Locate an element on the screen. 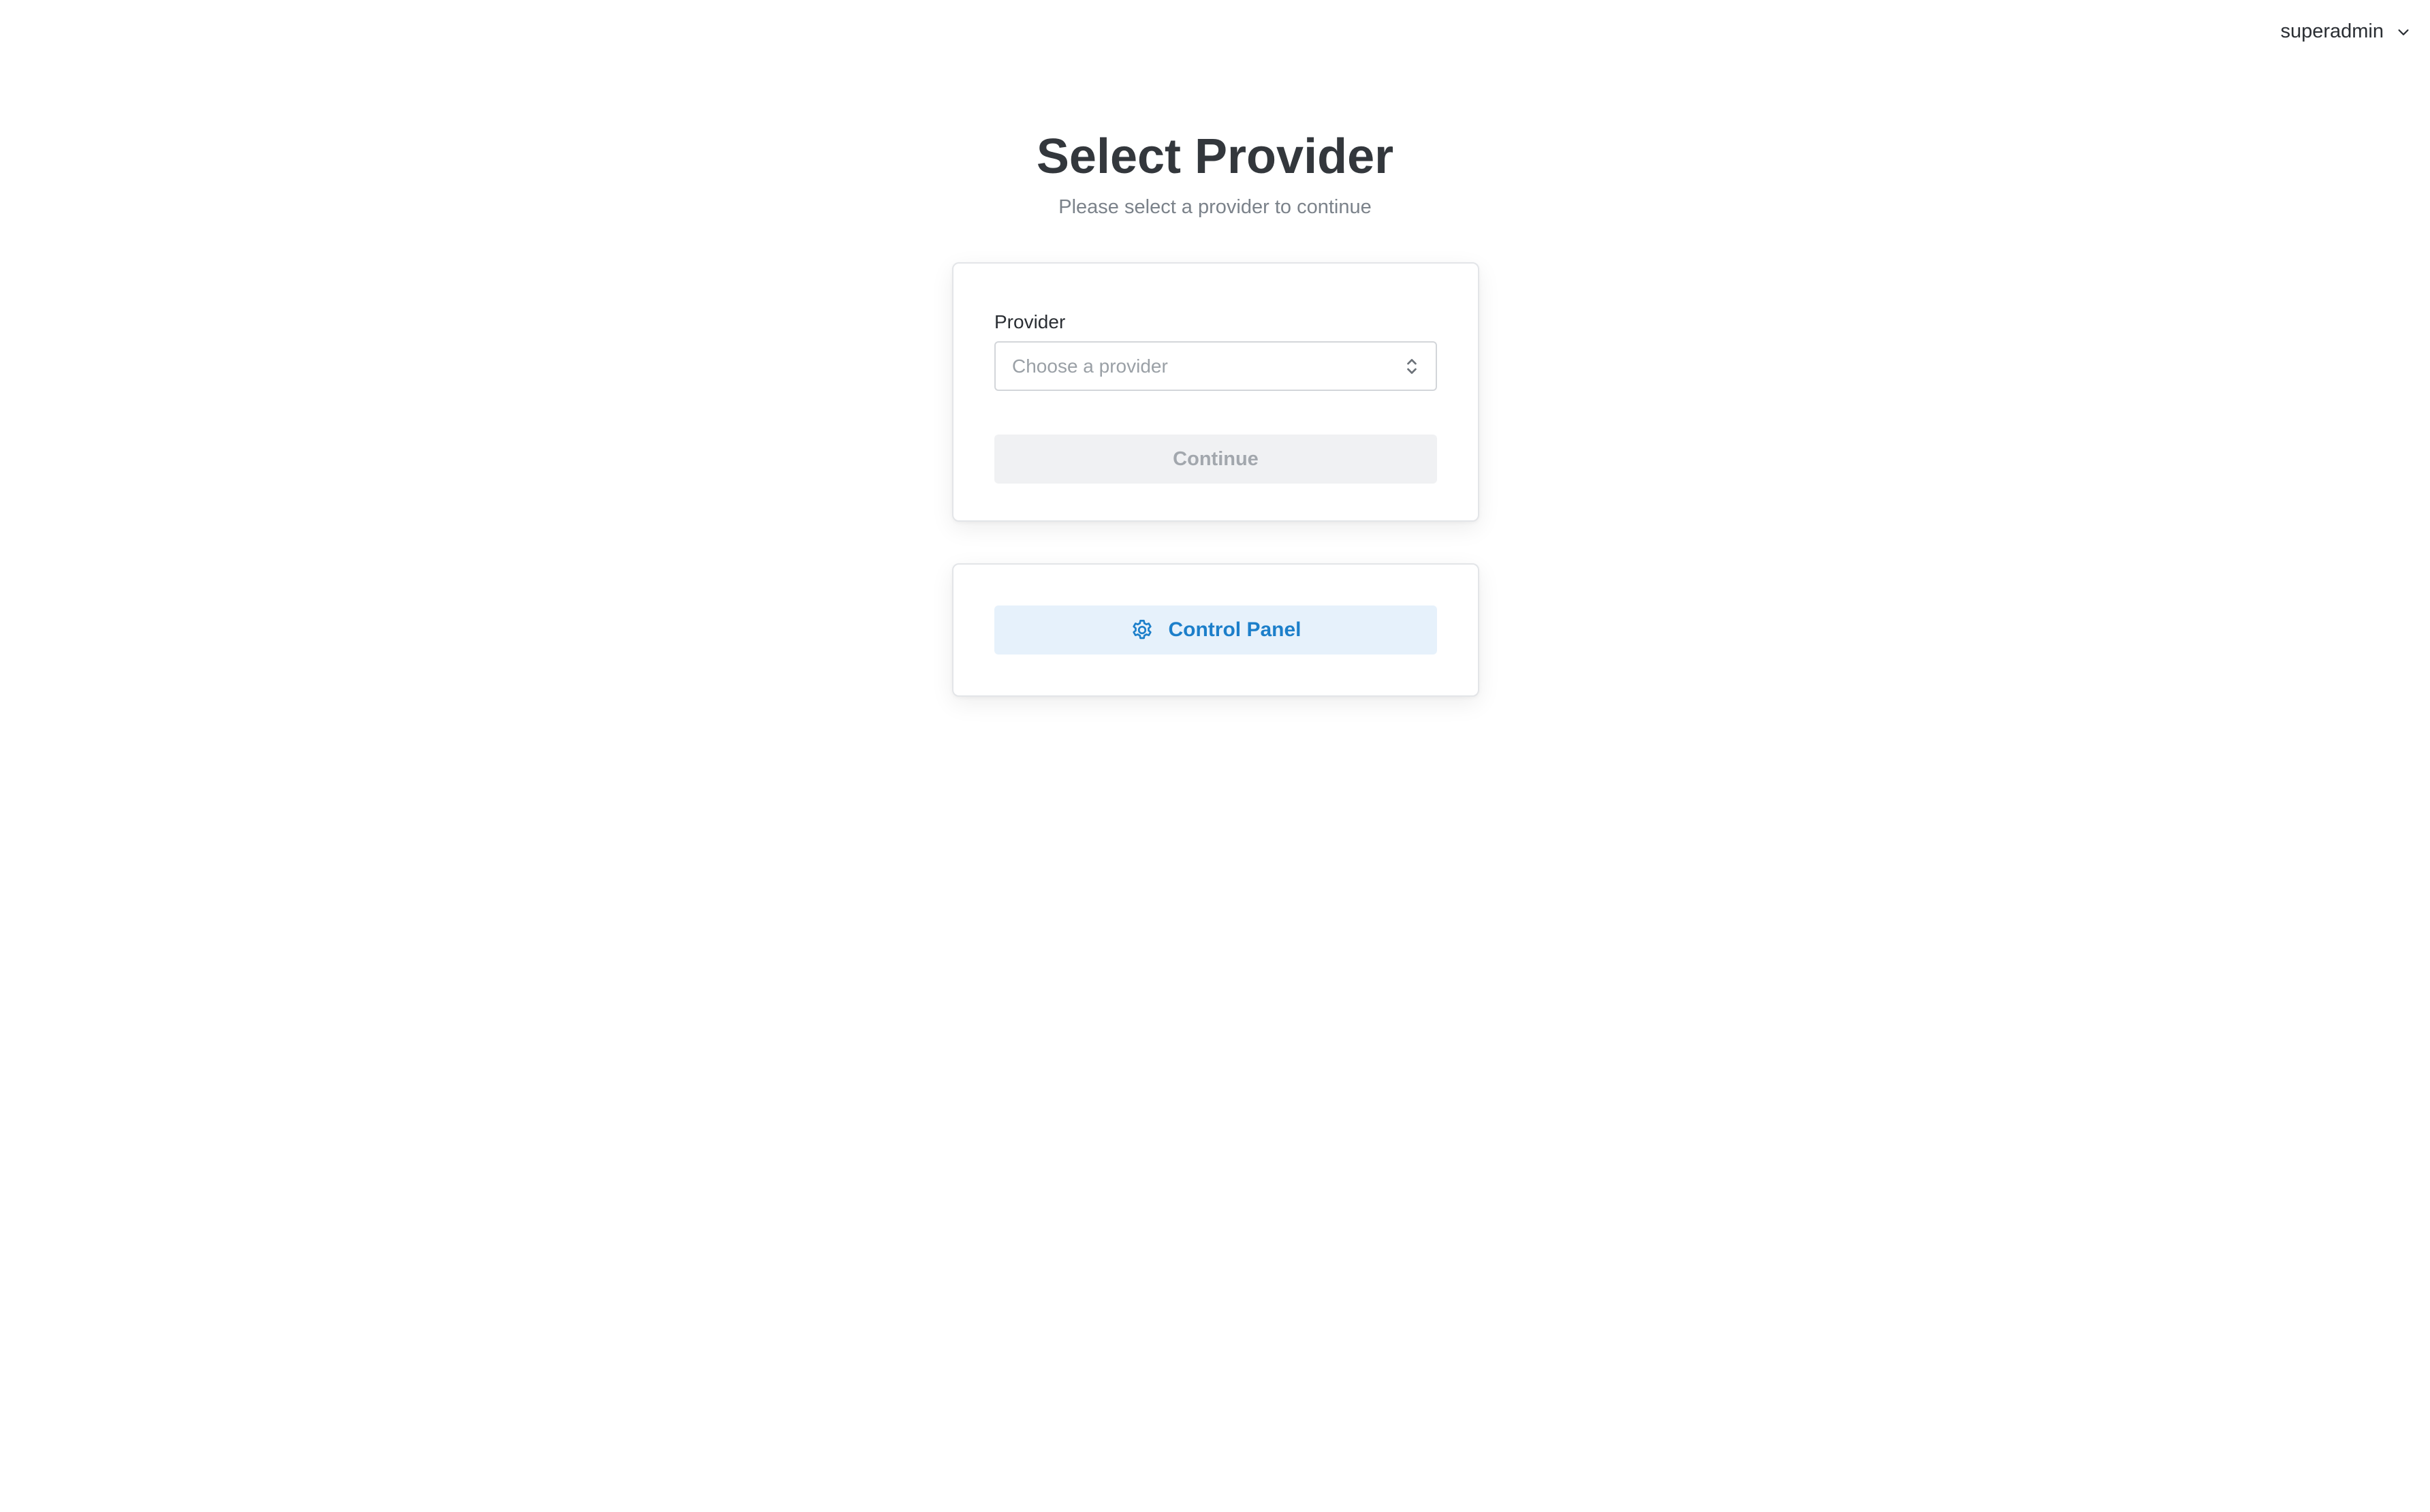 This screenshot has height=1512, width=2430. control-panel-card: Control Panel is located at coordinates (1215, 630).